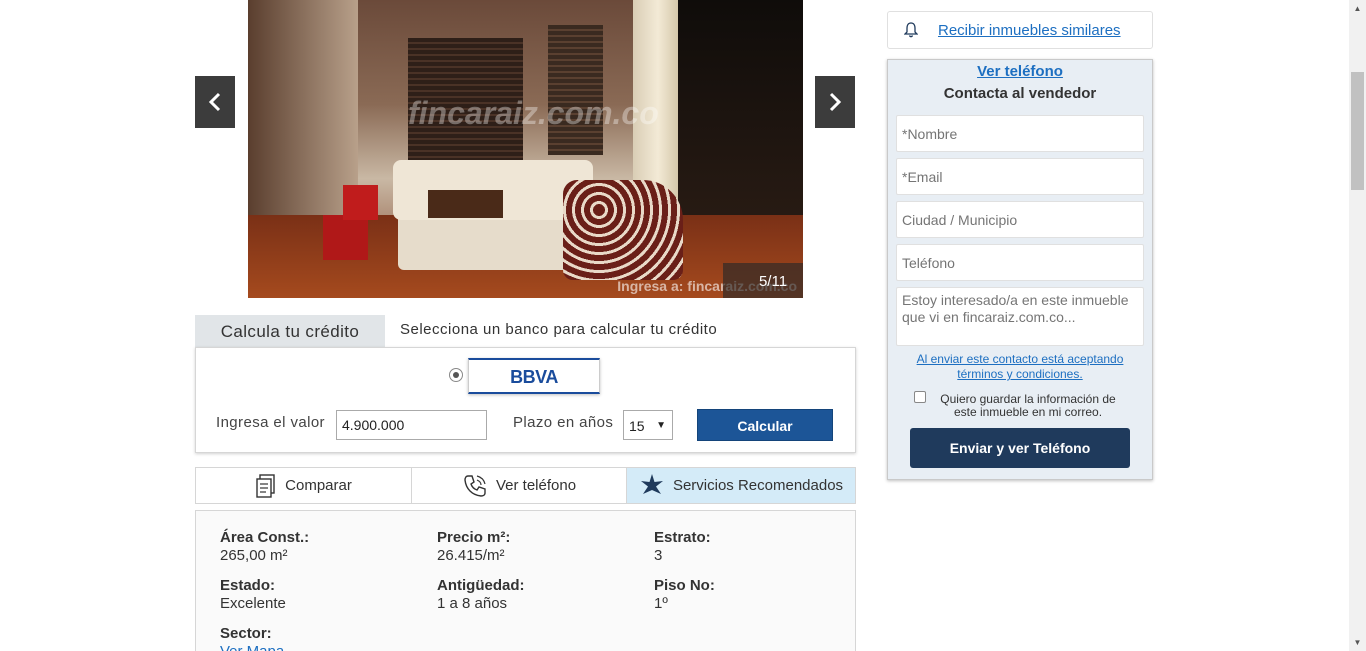 This screenshot has width=1366, height=651. Describe the element at coordinates (1020, 133) in the screenshot. I see `name-field` at that location.